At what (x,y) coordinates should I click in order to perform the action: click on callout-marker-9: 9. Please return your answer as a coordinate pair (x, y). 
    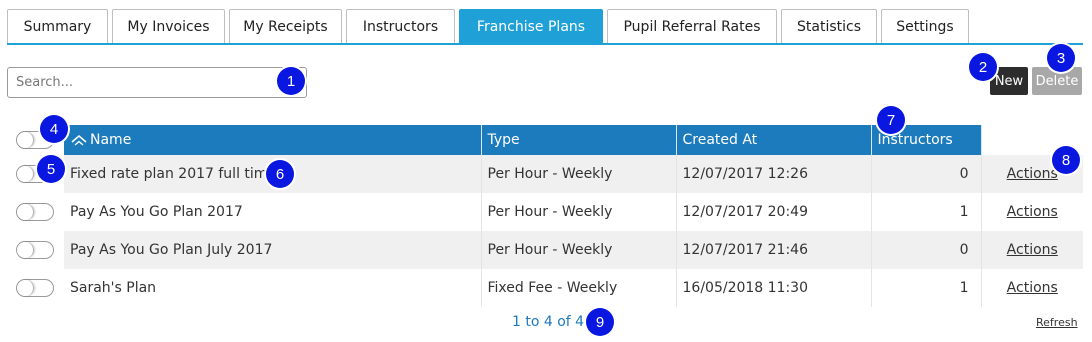
    Looking at the image, I should click on (600, 322).